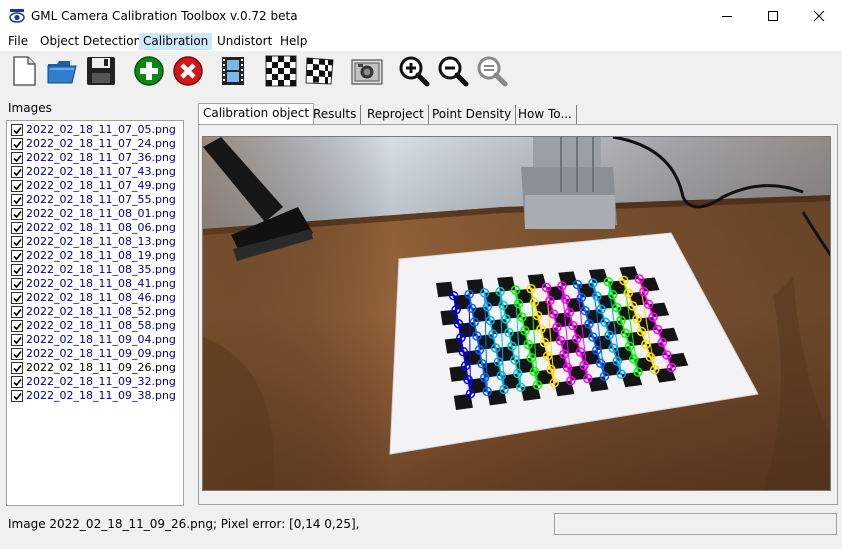  What do you see at coordinates (62, 71) in the screenshot?
I see `open-button` at bounding box center [62, 71].